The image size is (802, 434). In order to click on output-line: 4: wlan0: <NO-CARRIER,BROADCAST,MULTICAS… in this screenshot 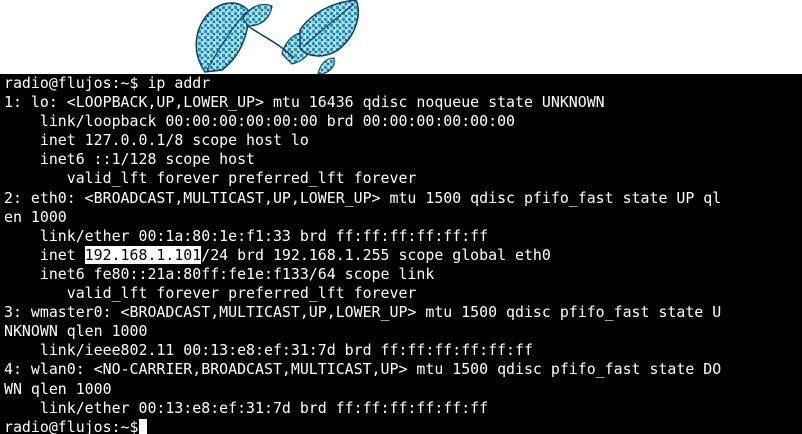, I will do `click(363, 369)`.